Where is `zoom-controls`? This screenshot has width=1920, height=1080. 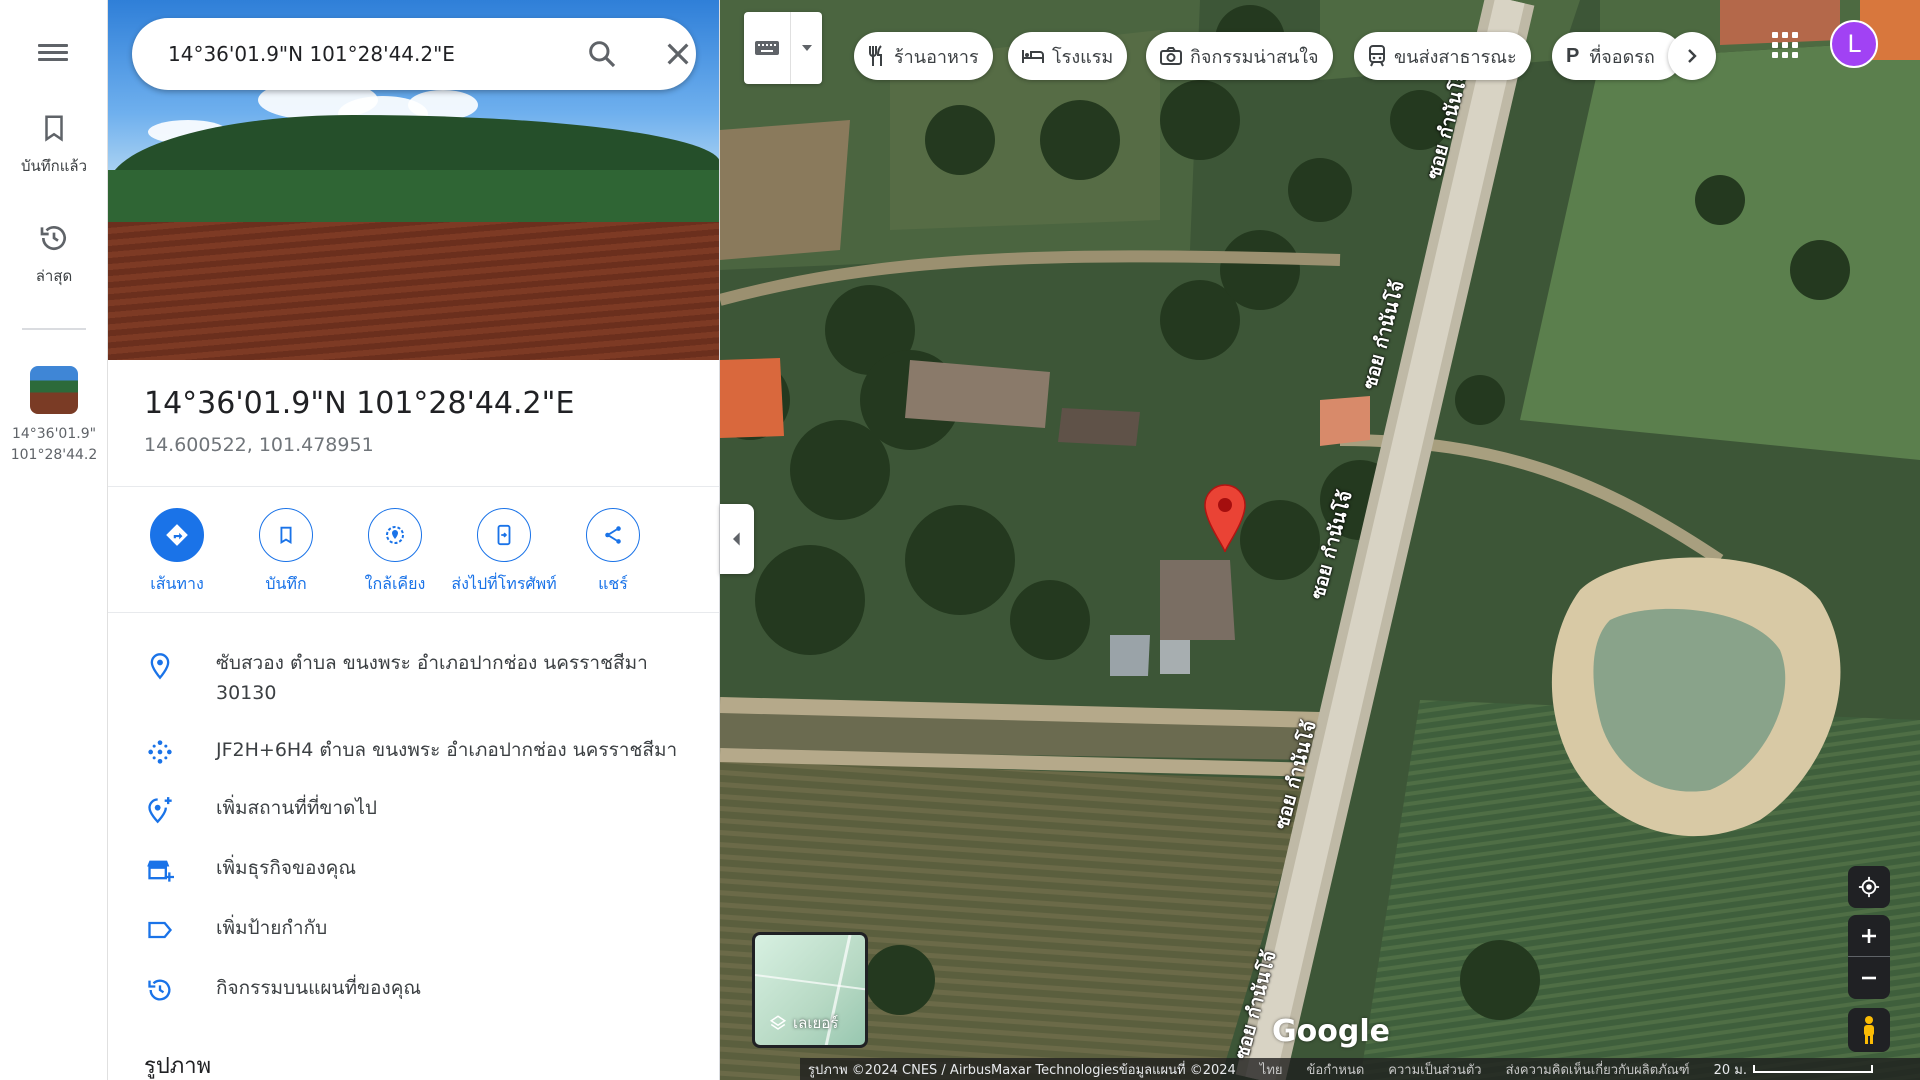 zoom-controls is located at coordinates (1869, 957).